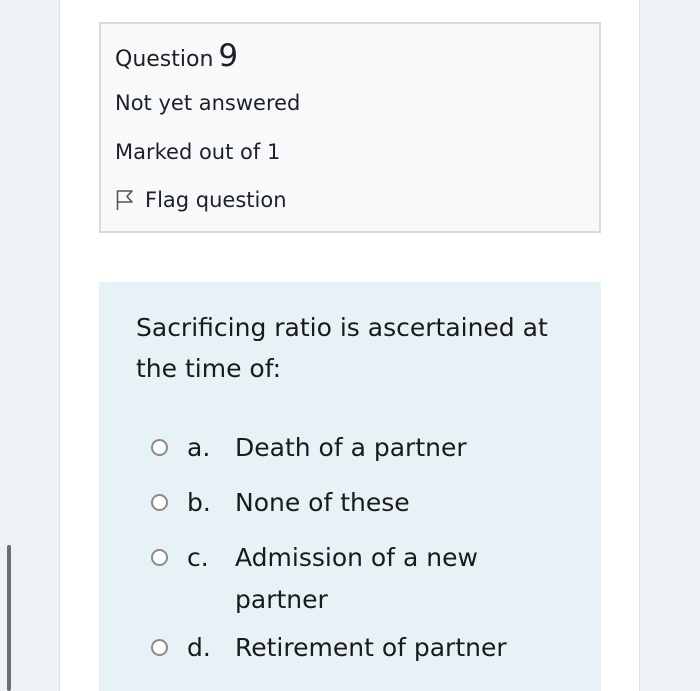 The image size is (700, 691). I want to click on question-state: Not yet answered, so click(208, 103).